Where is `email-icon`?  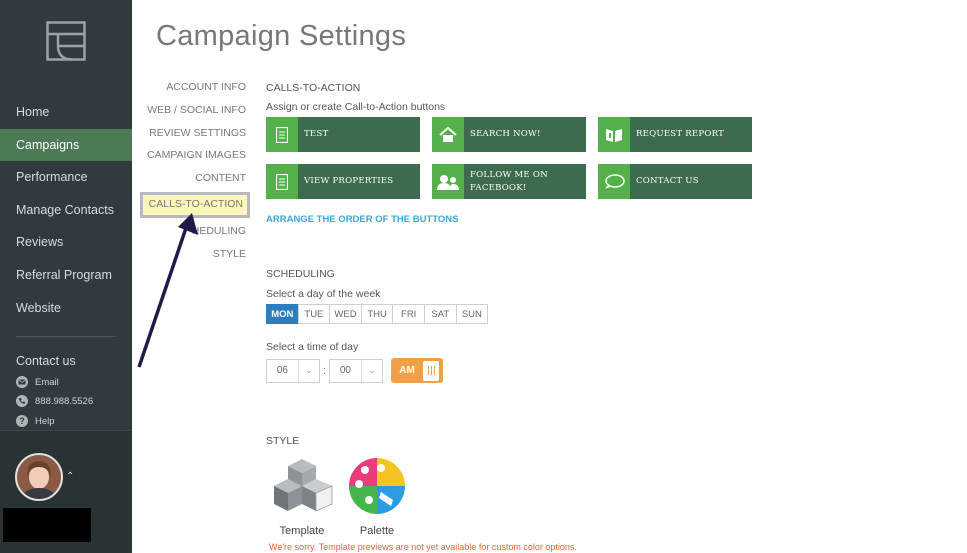 email-icon is located at coordinates (22, 382).